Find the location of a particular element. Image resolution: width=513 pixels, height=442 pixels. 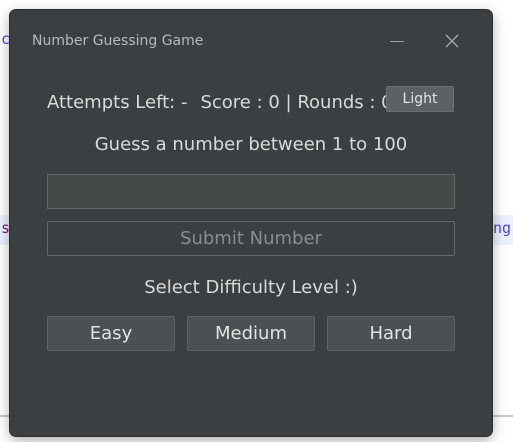

close-button is located at coordinates (452, 41).